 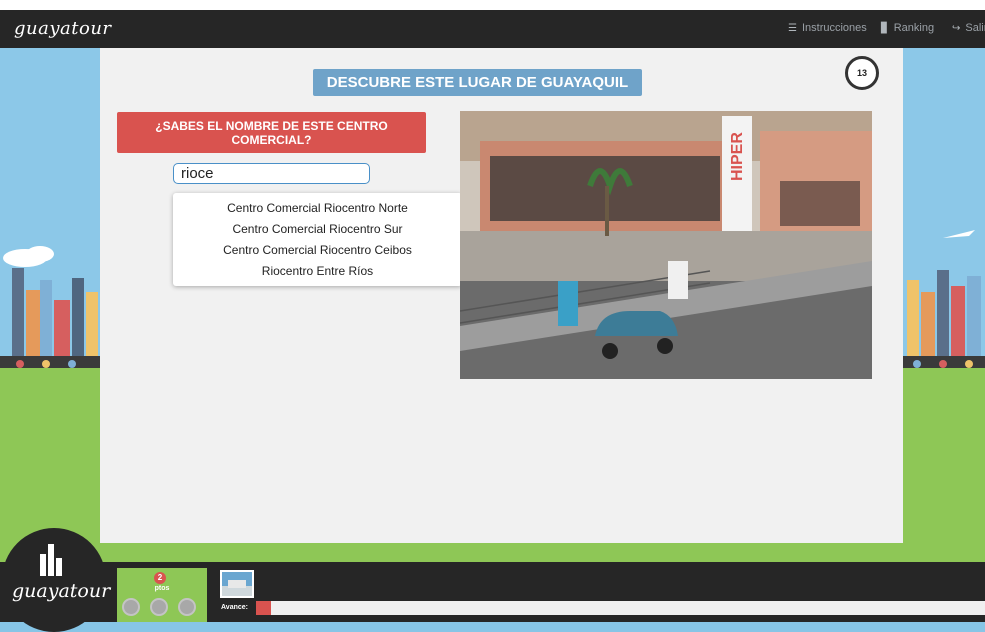 I want to click on nav-instrucciones: ☰ Instrucciones, so click(x=827, y=28).